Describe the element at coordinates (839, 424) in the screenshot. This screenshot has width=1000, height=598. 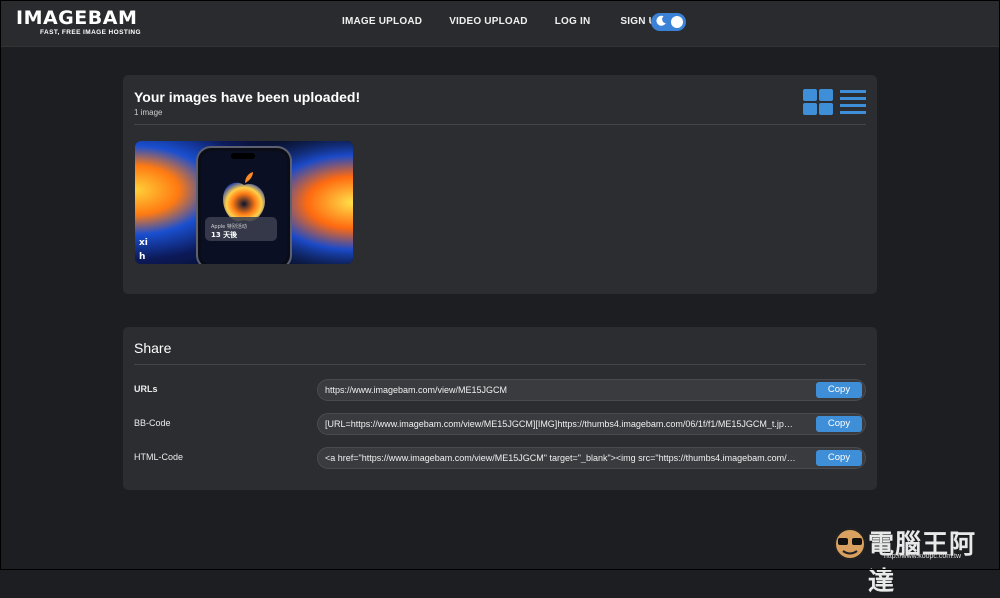
I see `copy-bbcode-button: Copy` at that location.